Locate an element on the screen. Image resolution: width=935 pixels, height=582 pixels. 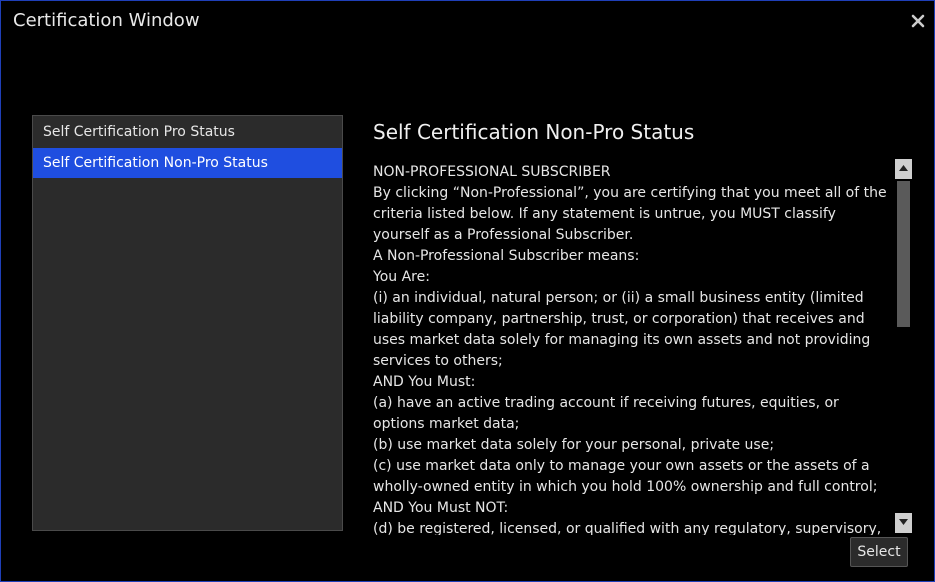
scroll-up-button is located at coordinates (903, 169).